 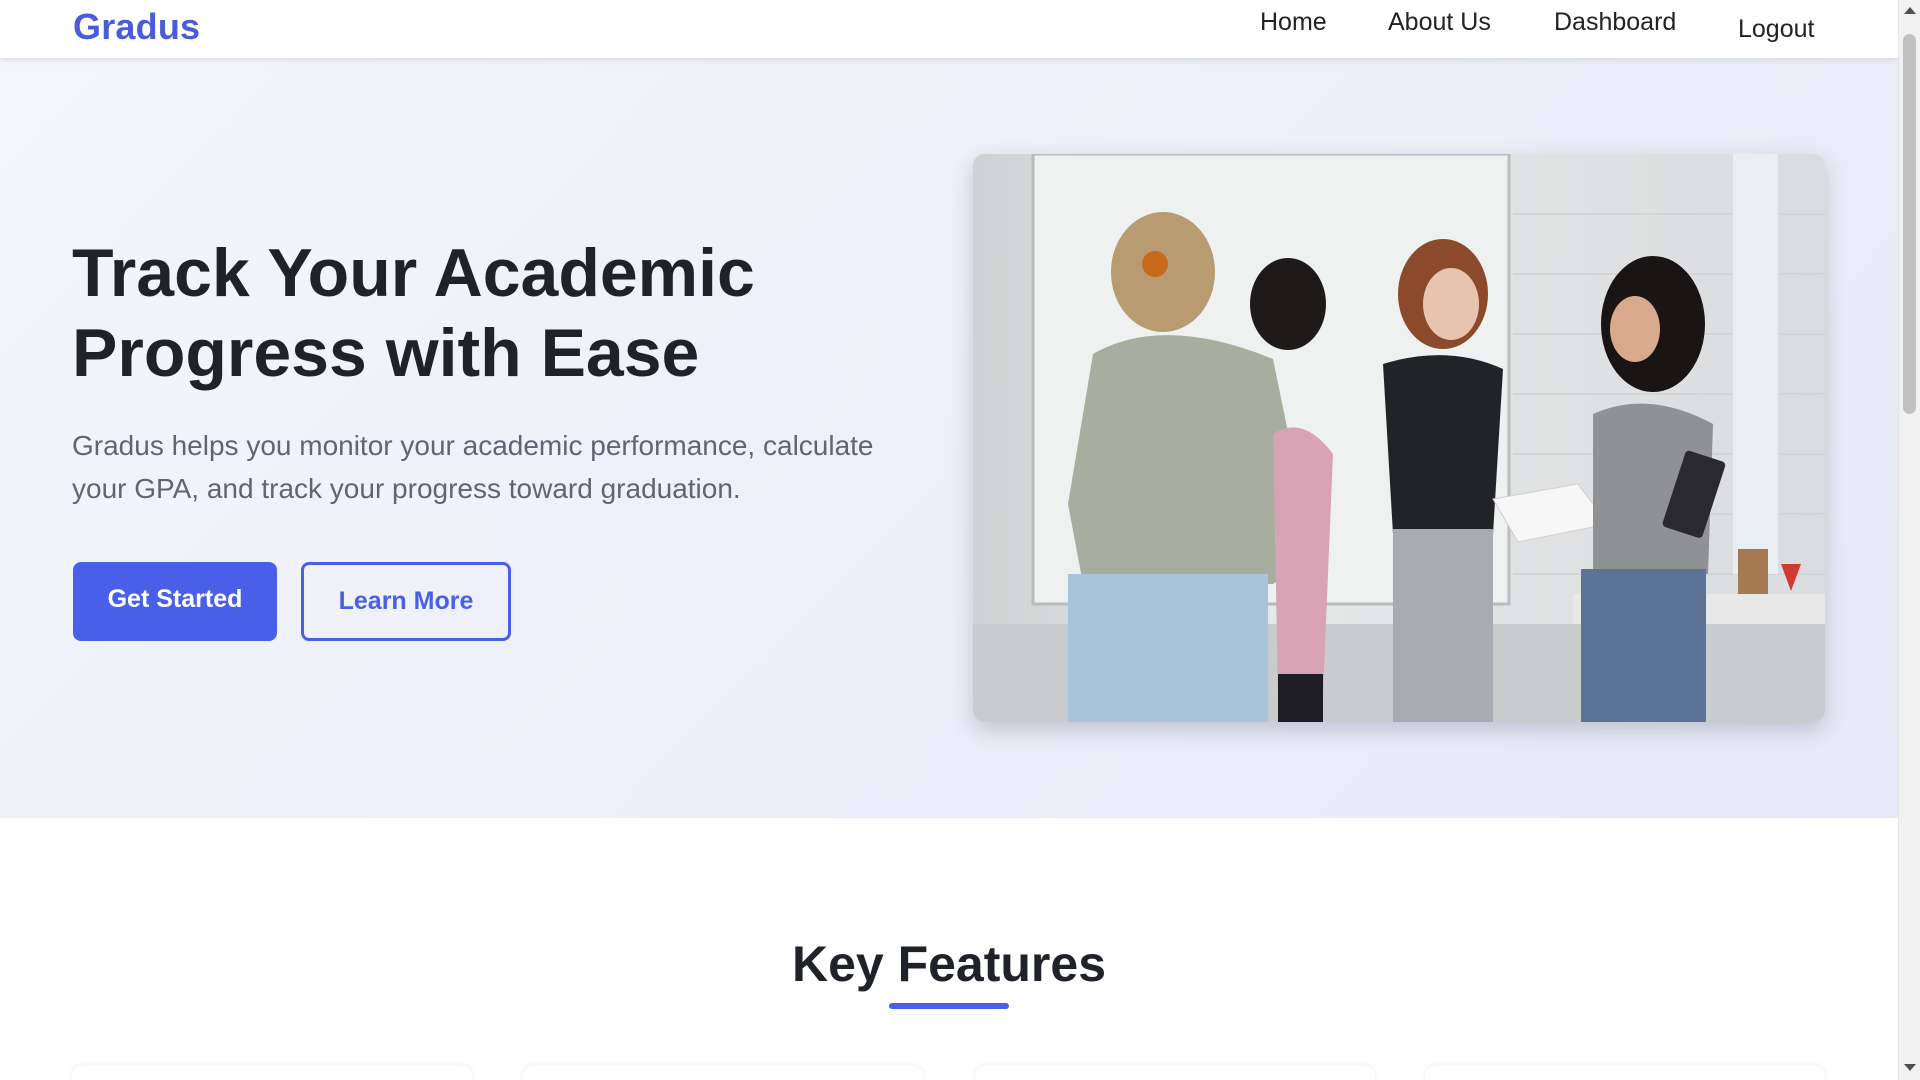 I want to click on features-section-title: Key Features, so click(x=949, y=964).